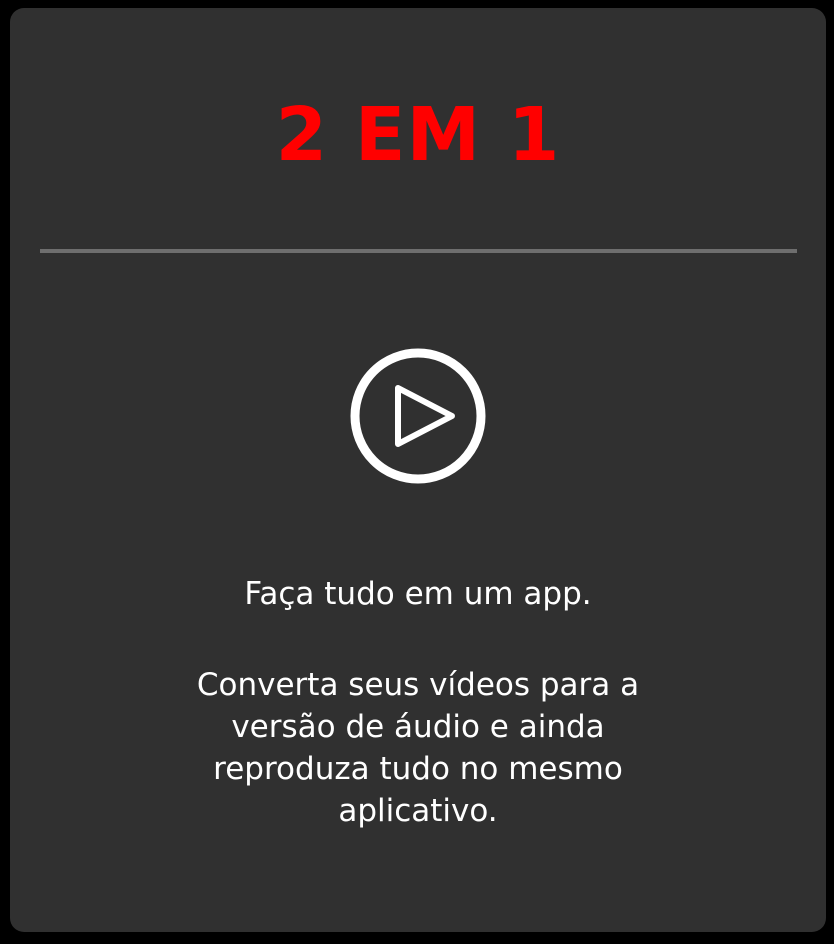 This screenshot has width=834, height=944. I want to click on play-circle-icon, so click(418, 416).